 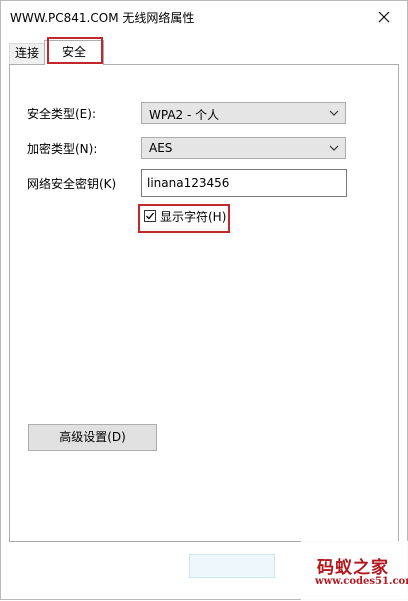 I want to click on tab-security: 安全, so click(x=74, y=52).